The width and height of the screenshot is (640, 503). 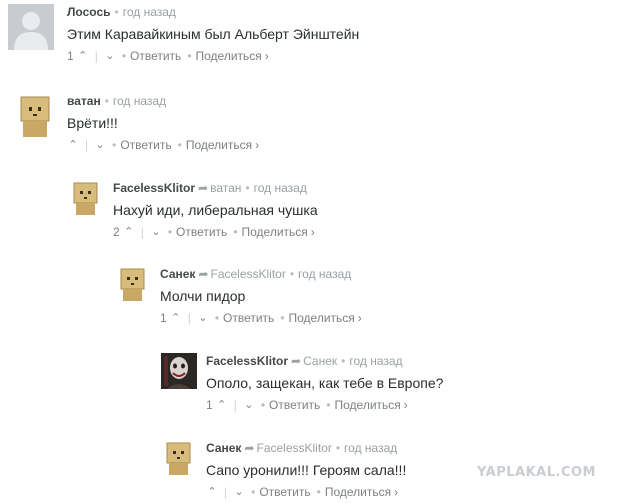 What do you see at coordinates (203, 296) in the screenshot?
I see `comment-text: Молчи пидор` at bounding box center [203, 296].